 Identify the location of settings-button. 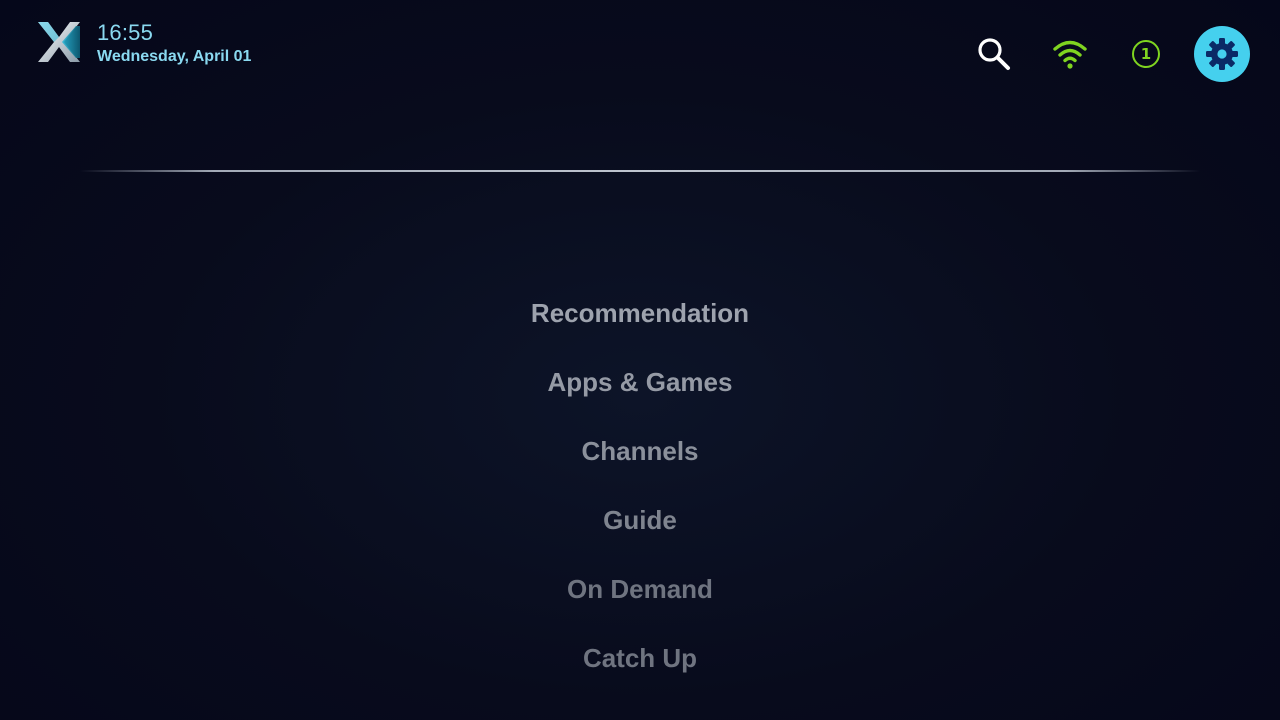
(1222, 54).